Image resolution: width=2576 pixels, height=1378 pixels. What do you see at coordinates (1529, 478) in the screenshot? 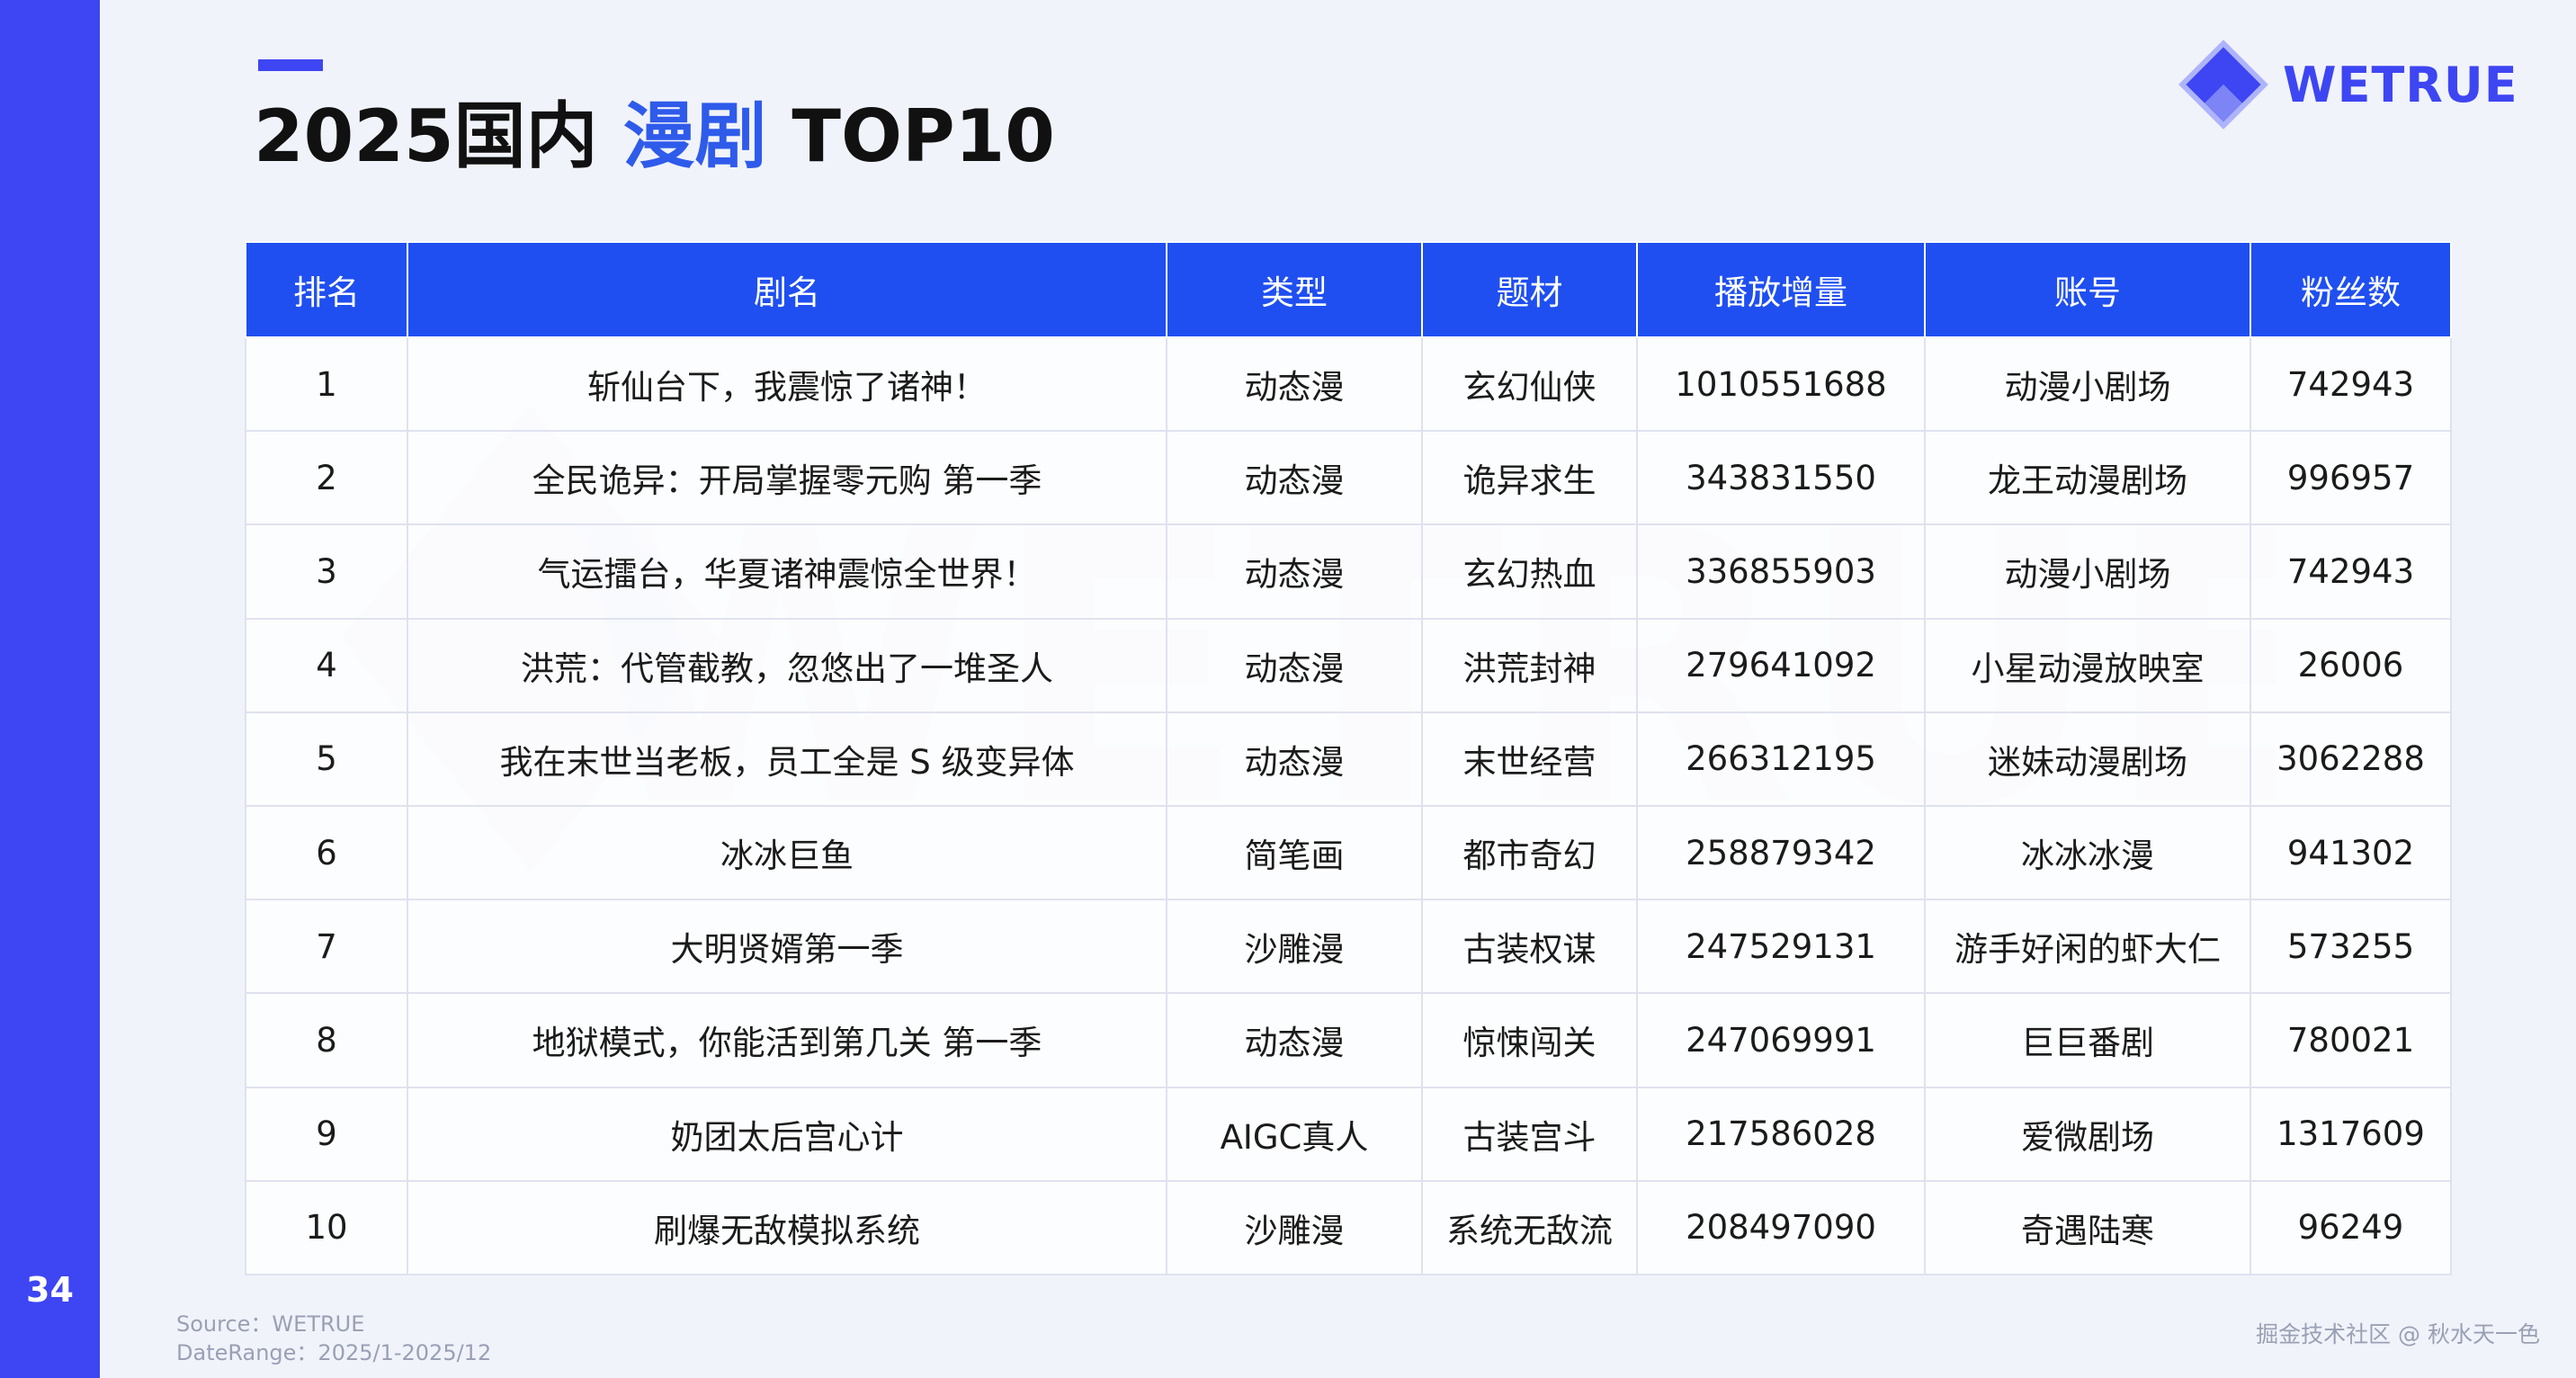
I see `cell-genre: 诡异求生` at bounding box center [1529, 478].